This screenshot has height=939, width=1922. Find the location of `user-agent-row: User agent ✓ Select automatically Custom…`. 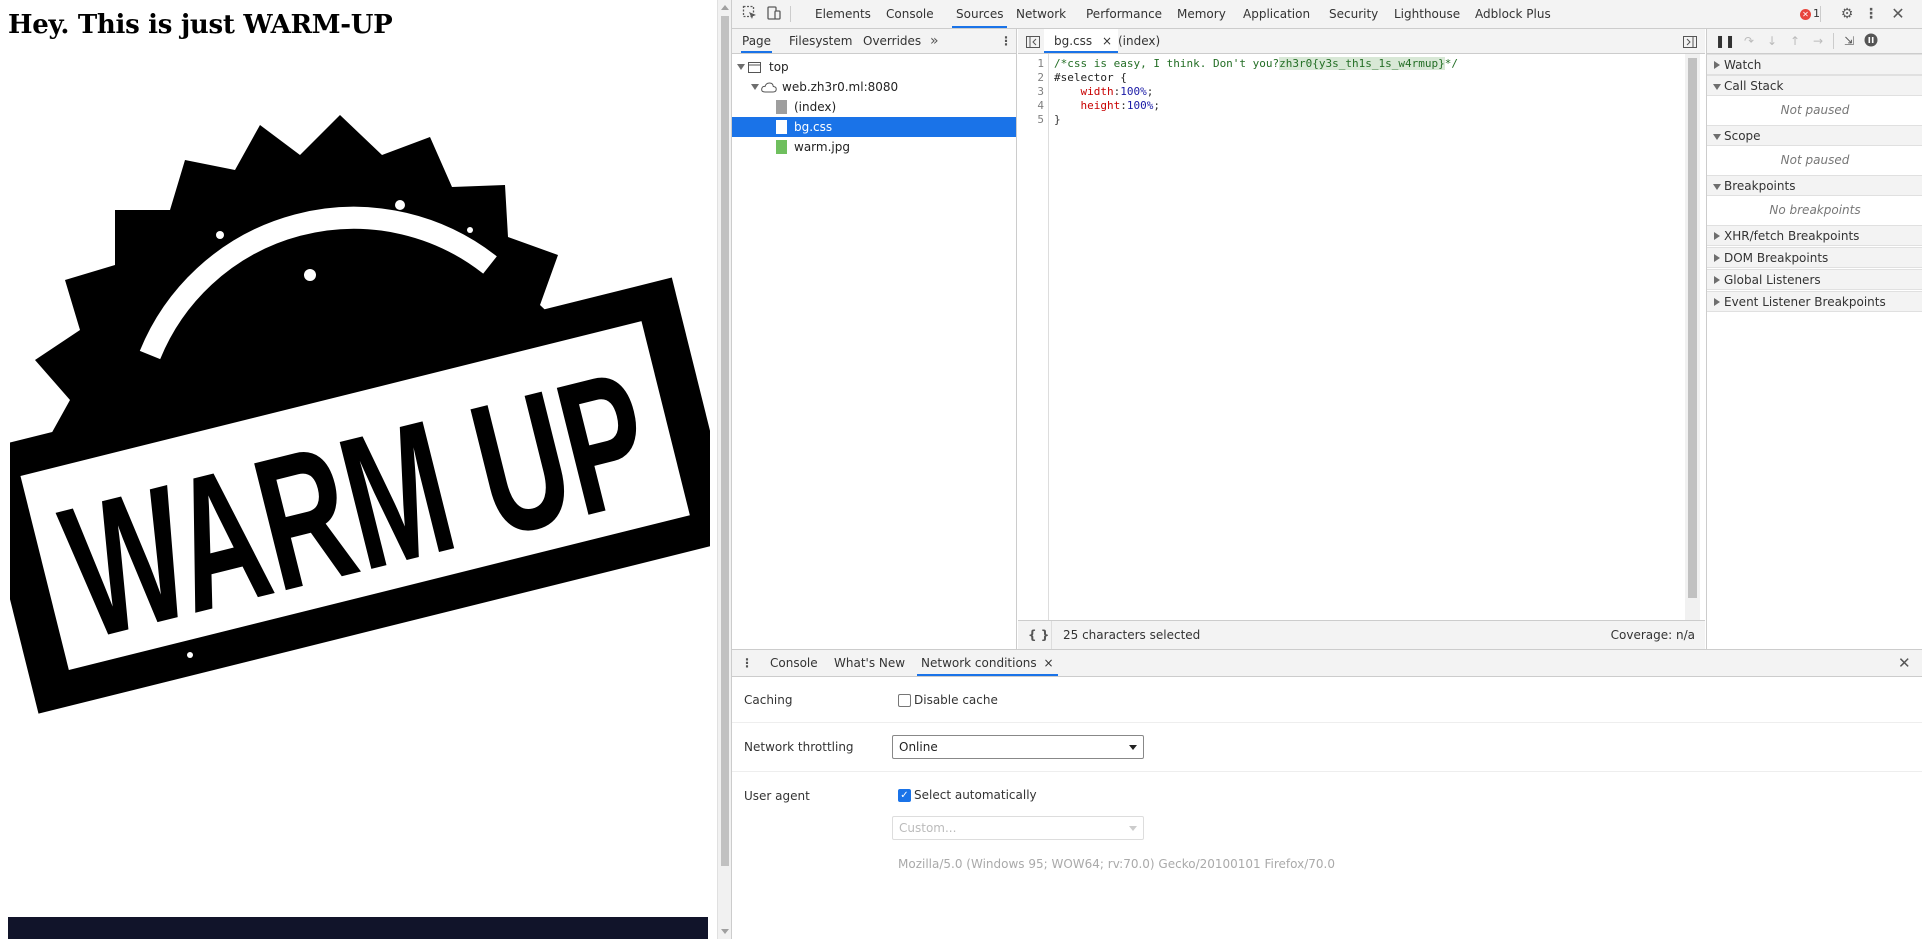

user-agent-row: User agent ✓ Select automatically Custom… is located at coordinates (1327, 827).